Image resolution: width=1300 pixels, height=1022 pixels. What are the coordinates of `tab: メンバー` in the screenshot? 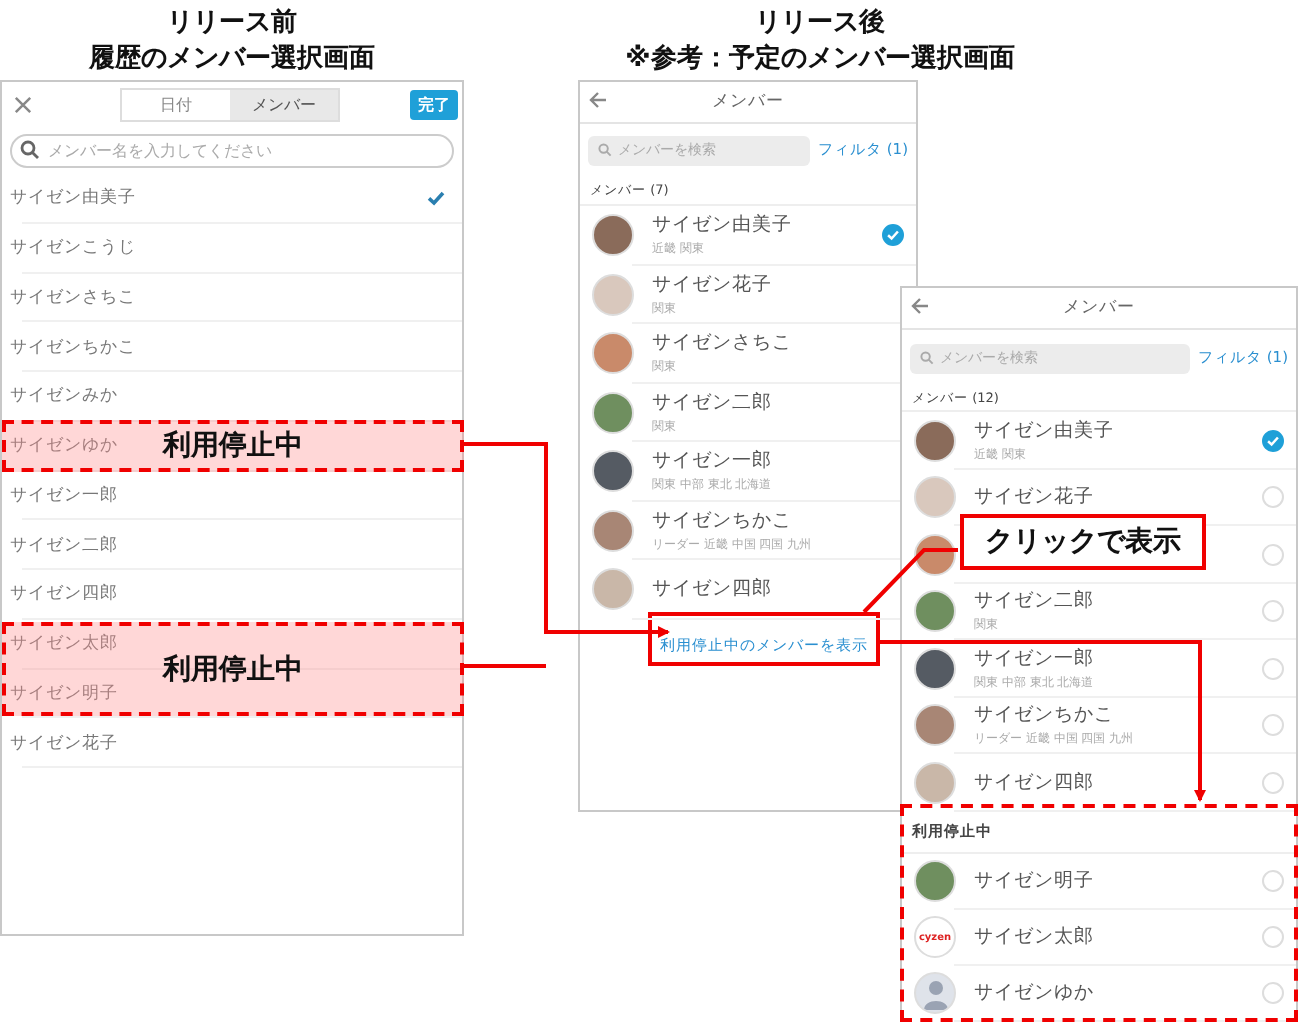 It's located at (284, 104).